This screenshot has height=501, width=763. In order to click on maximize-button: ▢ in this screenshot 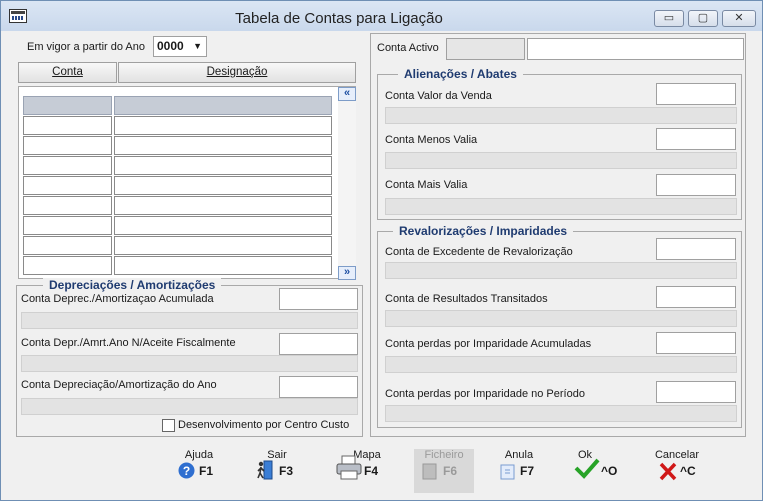, I will do `click(703, 18)`.